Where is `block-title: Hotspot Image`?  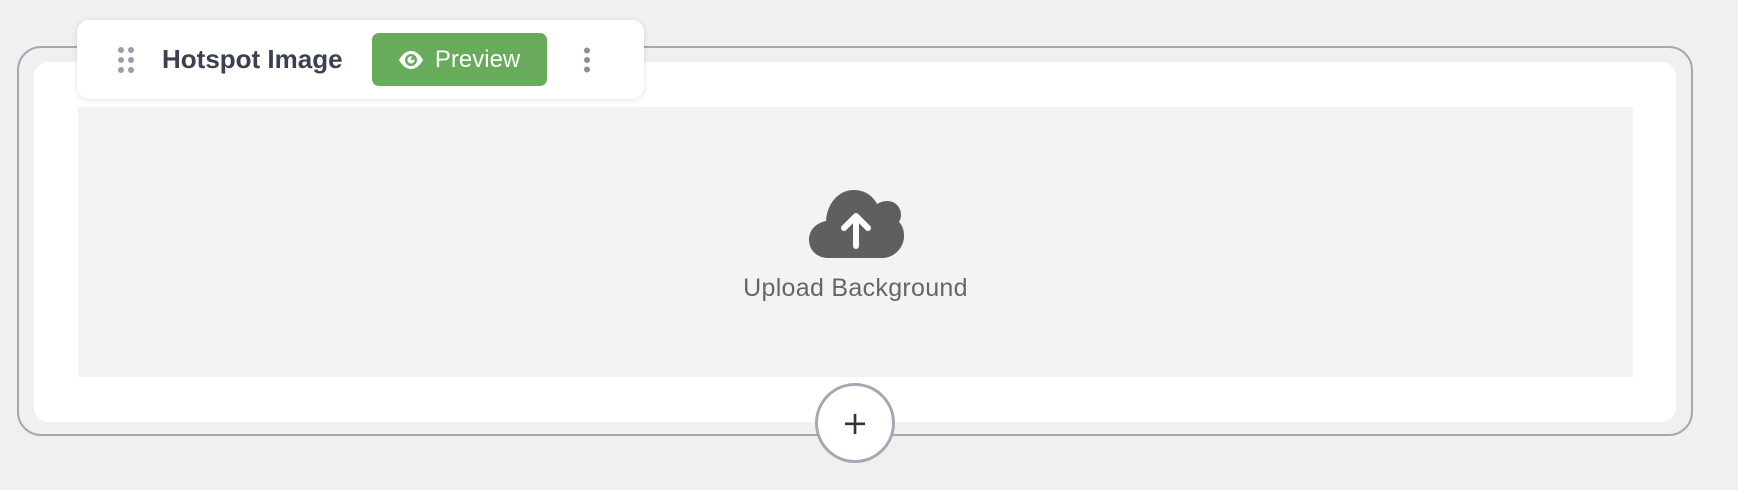
block-title: Hotspot Image is located at coordinates (252, 59).